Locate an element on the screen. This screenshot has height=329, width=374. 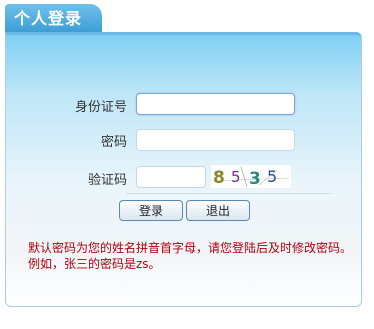
password-label: 密码 is located at coordinates (113, 142).